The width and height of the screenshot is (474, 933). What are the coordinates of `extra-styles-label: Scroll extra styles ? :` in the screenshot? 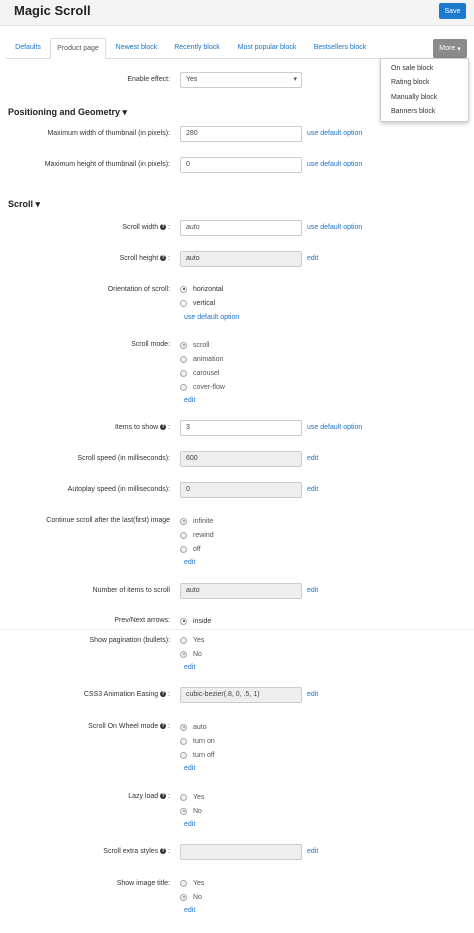 It's located at (136, 851).